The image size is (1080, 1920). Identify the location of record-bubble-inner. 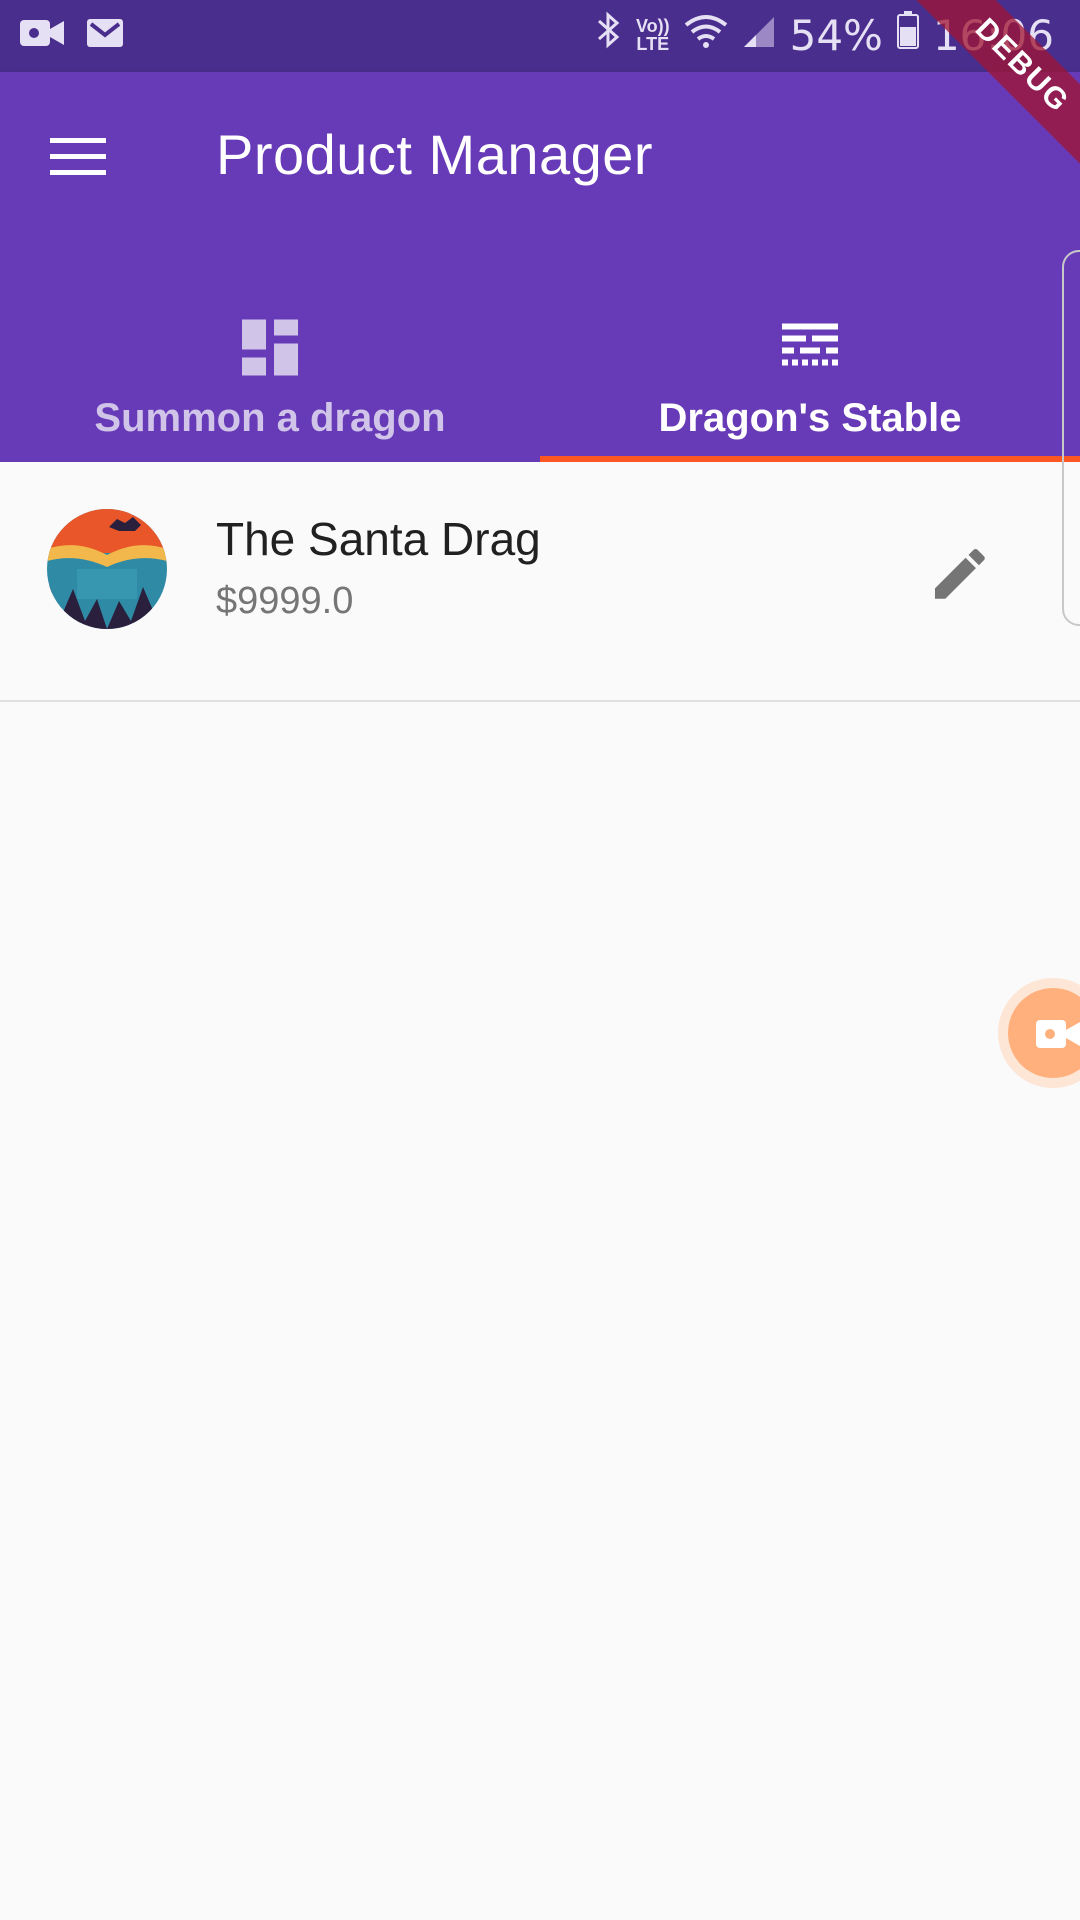
(1044, 1033).